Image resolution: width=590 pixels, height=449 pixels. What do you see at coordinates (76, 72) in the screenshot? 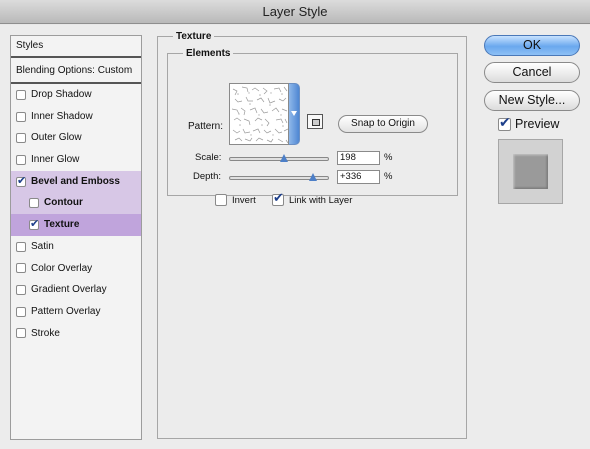
I see `blending-options-item: Blending Options: Custom` at bounding box center [76, 72].